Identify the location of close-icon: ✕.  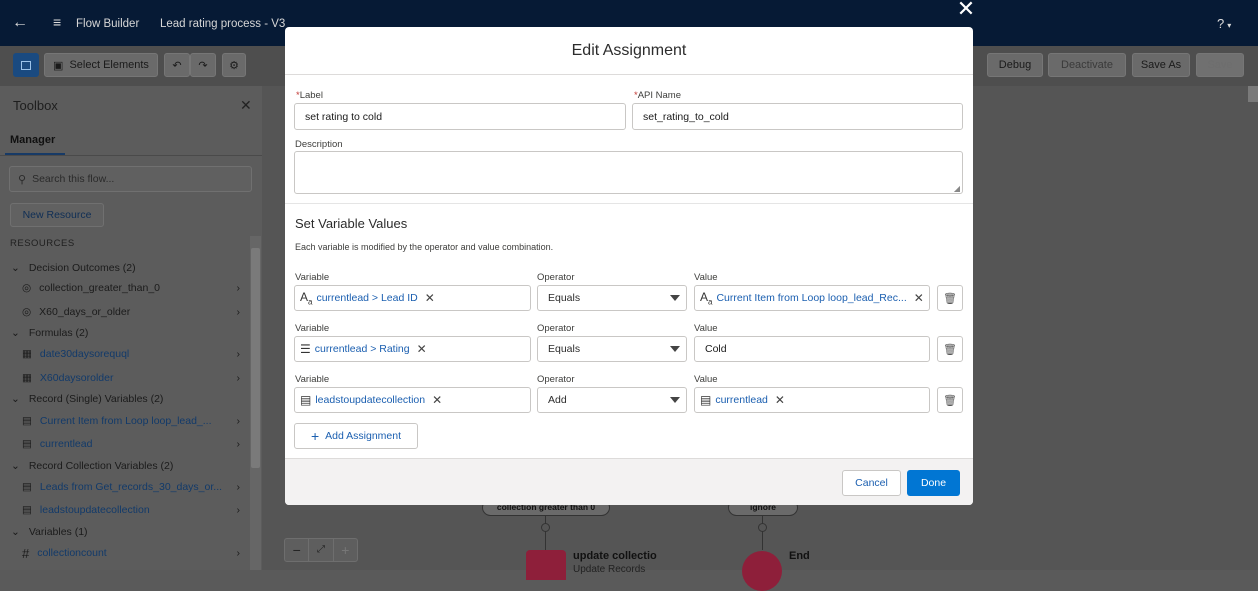
(246, 105).